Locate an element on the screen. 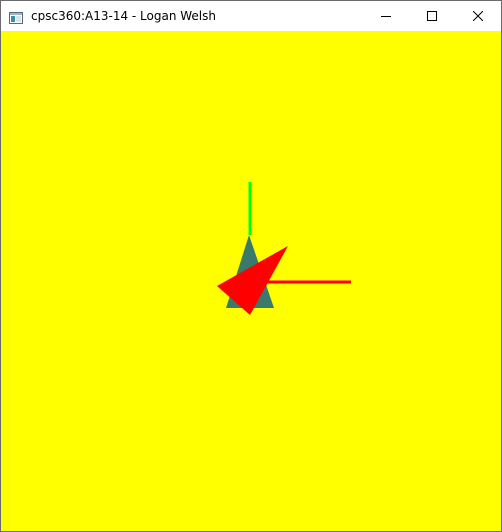 This screenshot has width=502, height=532. close-button is located at coordinates (478, 16).